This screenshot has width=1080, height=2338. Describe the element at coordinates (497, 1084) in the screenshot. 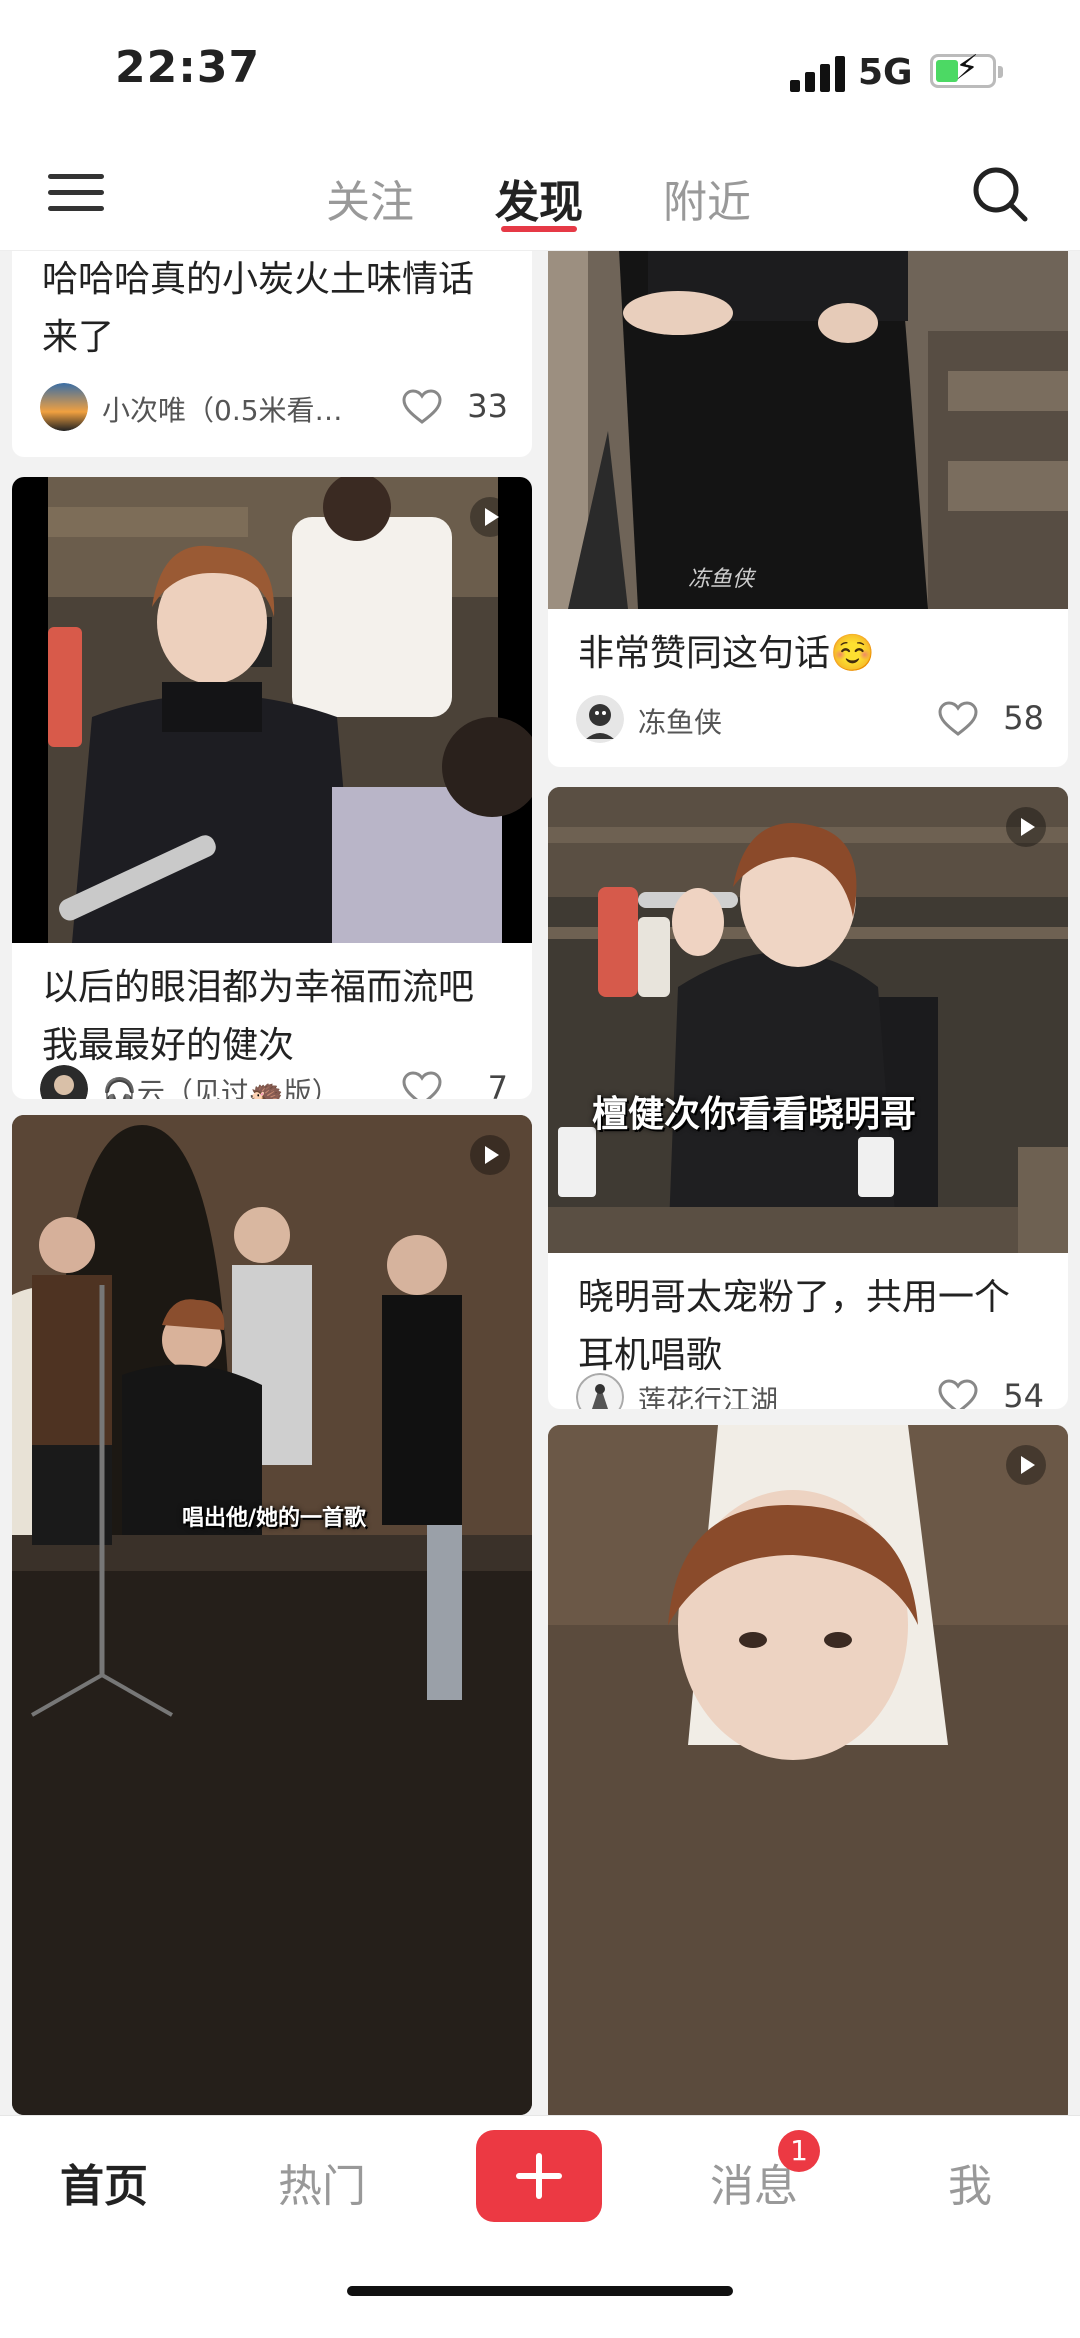

I see `like-count: 7` at that location.